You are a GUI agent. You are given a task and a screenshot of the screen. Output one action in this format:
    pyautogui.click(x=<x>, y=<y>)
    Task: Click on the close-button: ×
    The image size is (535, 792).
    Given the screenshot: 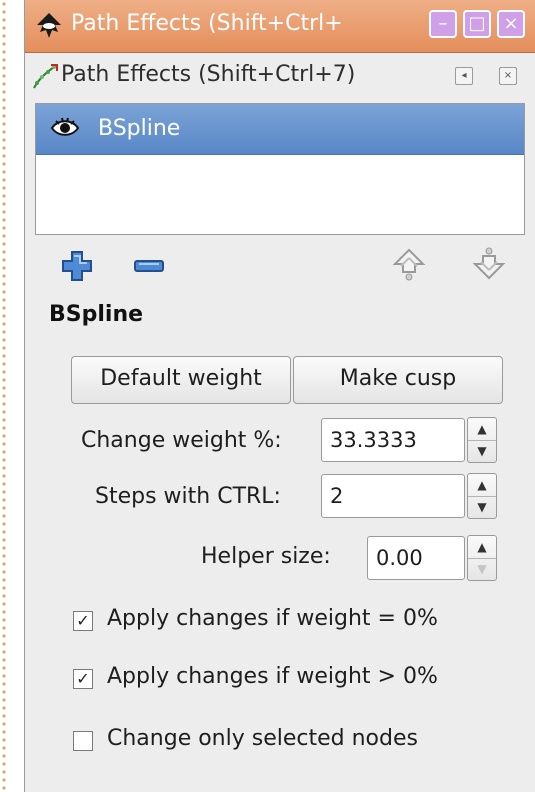 What is the action you would take?
    pyautogui.click(x=511, y=24)
    